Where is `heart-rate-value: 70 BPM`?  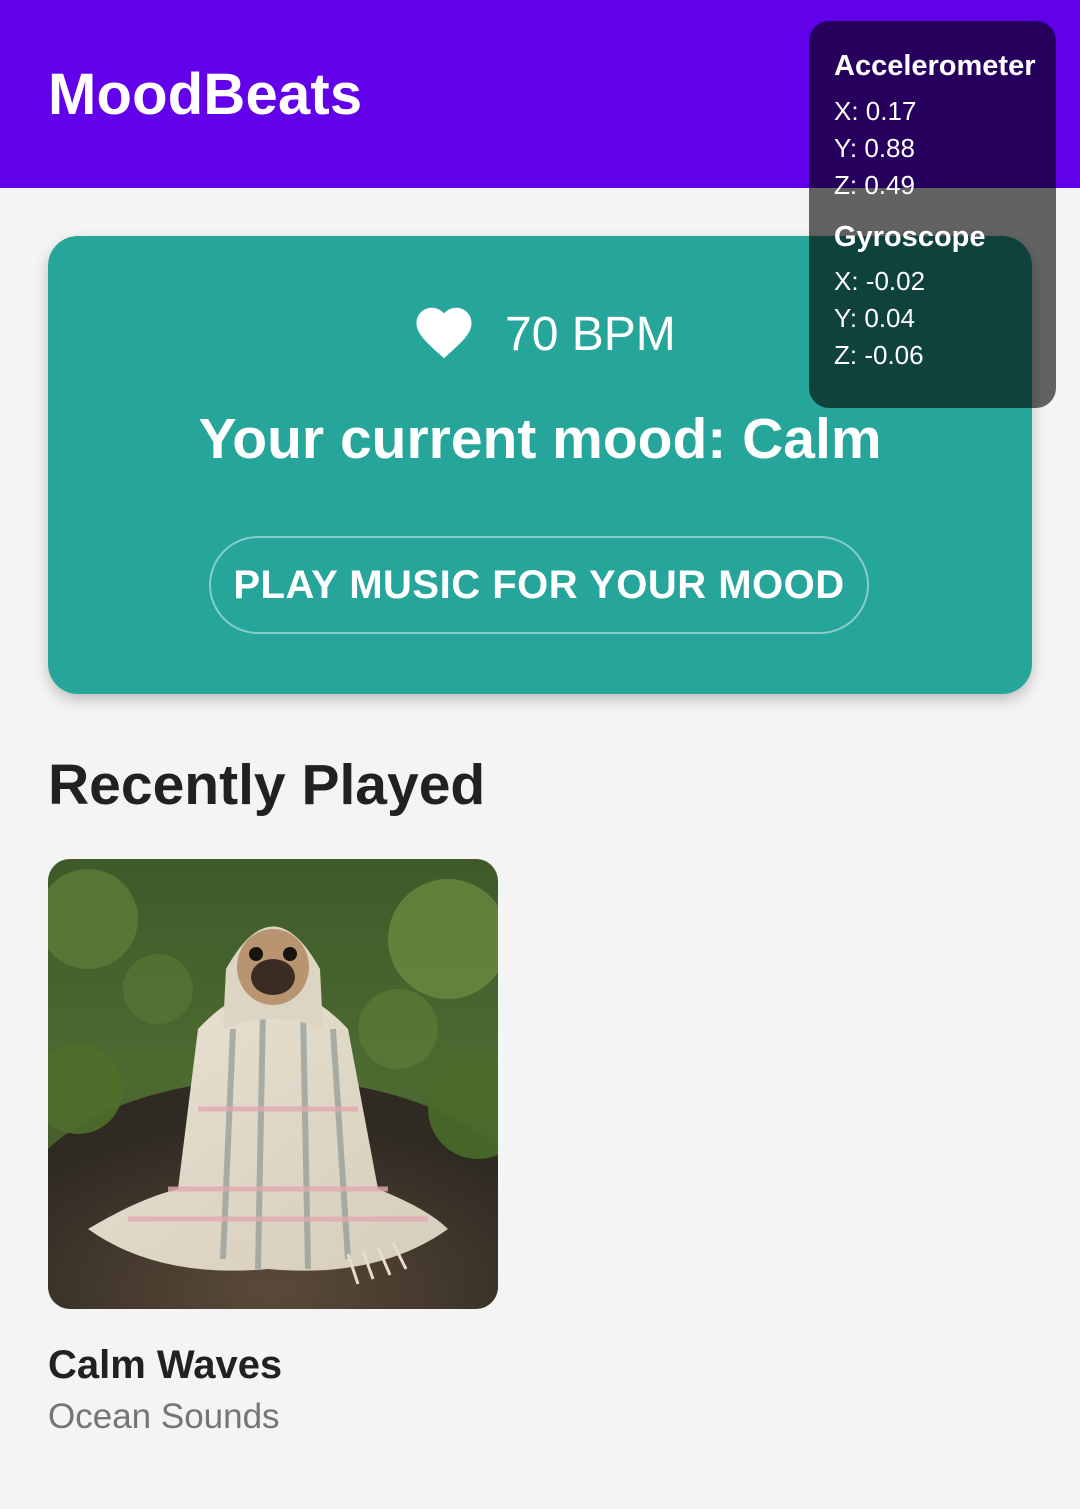
heart-rate-value: 70 BPM is located at coordinates (590, 334).